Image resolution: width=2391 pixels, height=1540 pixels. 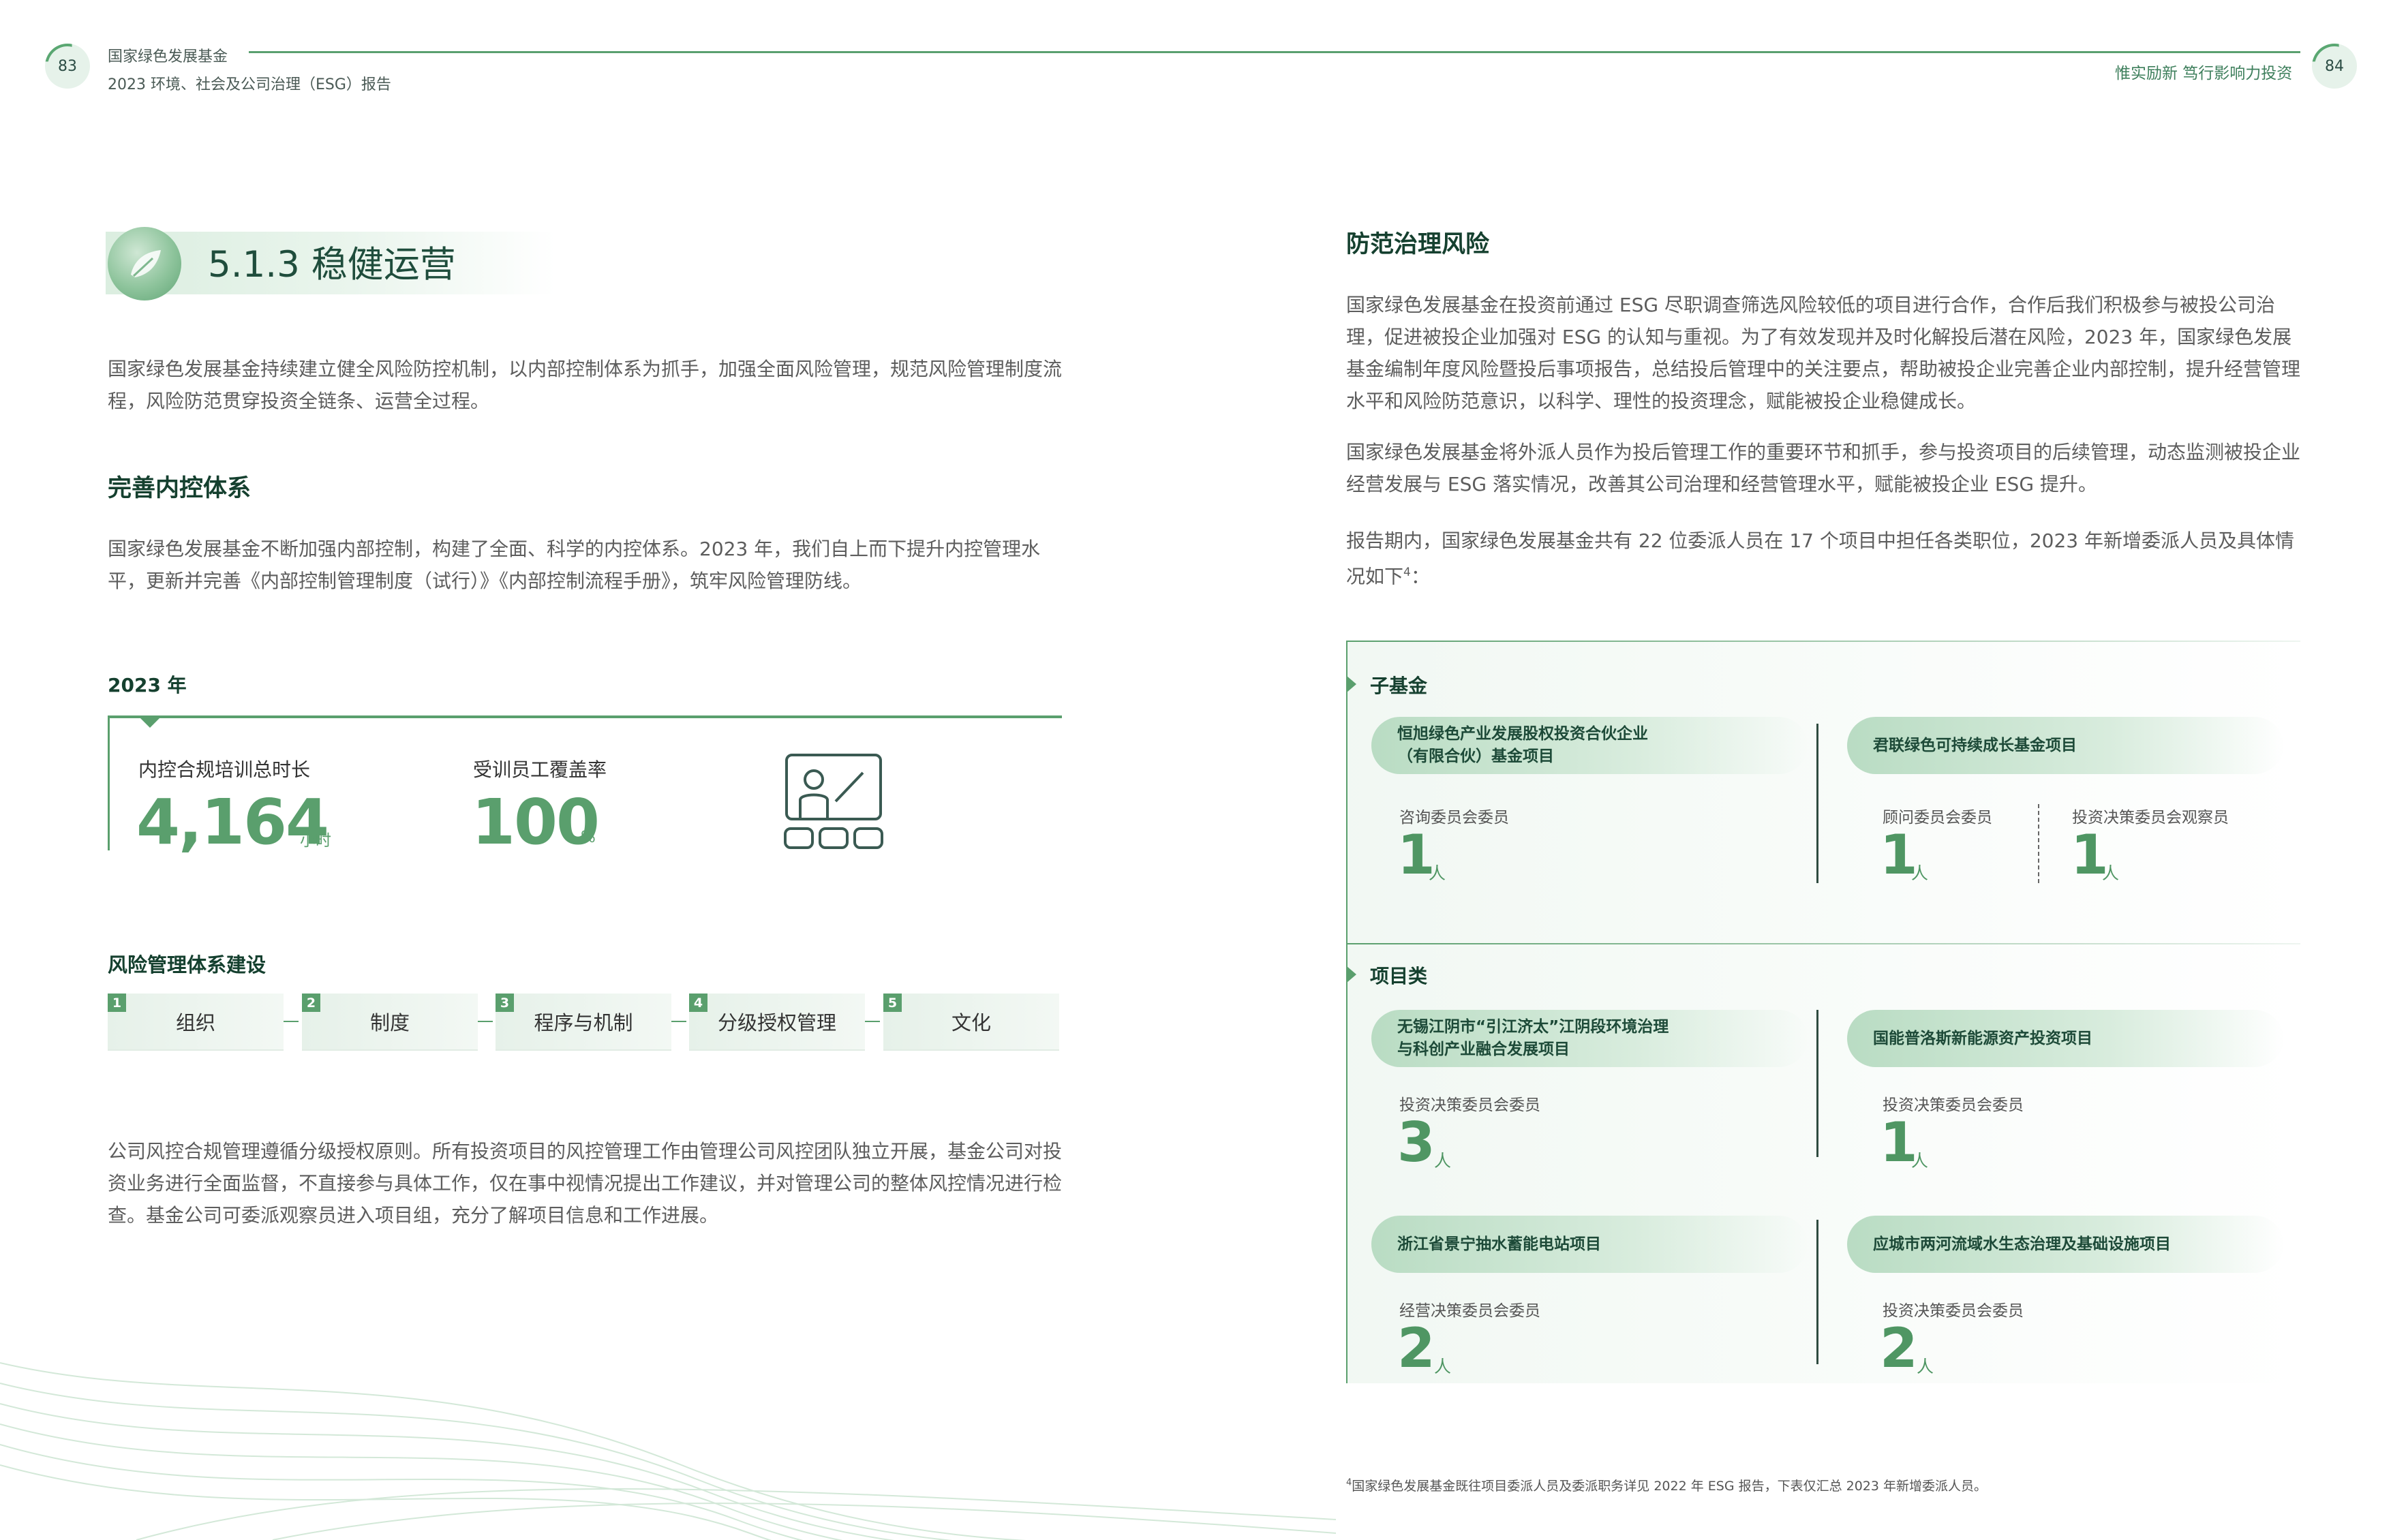 What do you see at coordinates (311, 1003) in the screenshot?
I see `risk-step-2-number: 2` at bounding box center [311, 1003].